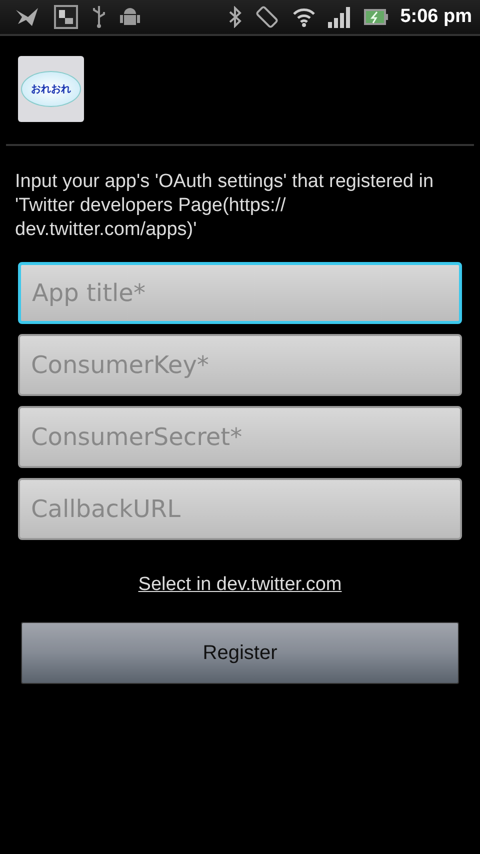 This screenshot has width=480, height=854. I want to click on wifi-icon, so click(304, 17).